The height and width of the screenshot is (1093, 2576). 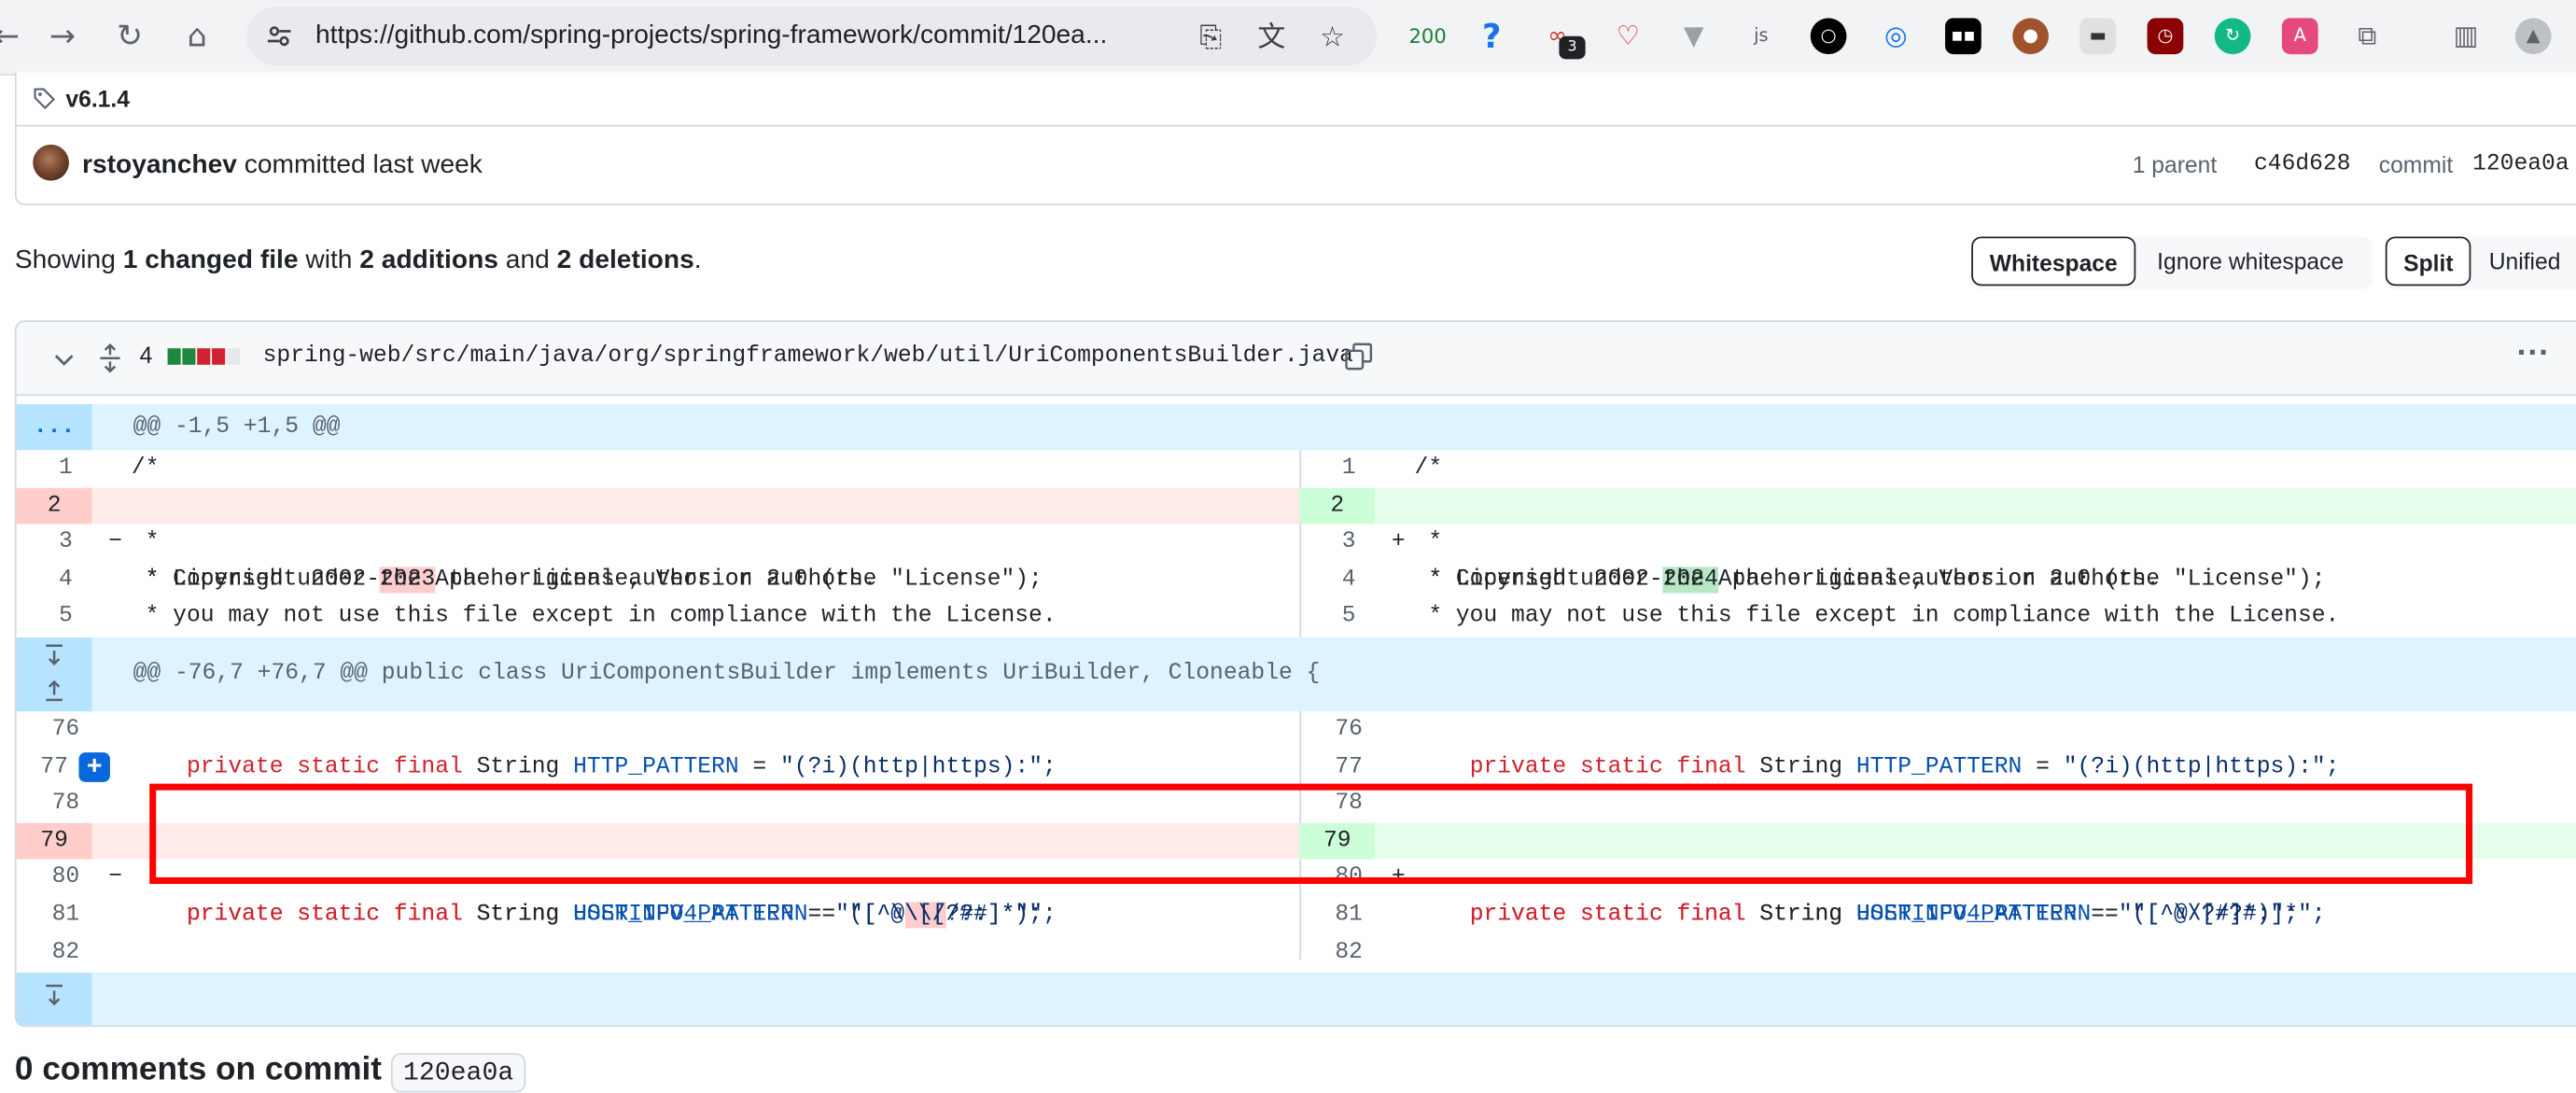 What do you see at coordinates (458, 1073) in the screenshot?
I see `comments-commit-sha: 120ea0a` at bounding box center [458, 1073].